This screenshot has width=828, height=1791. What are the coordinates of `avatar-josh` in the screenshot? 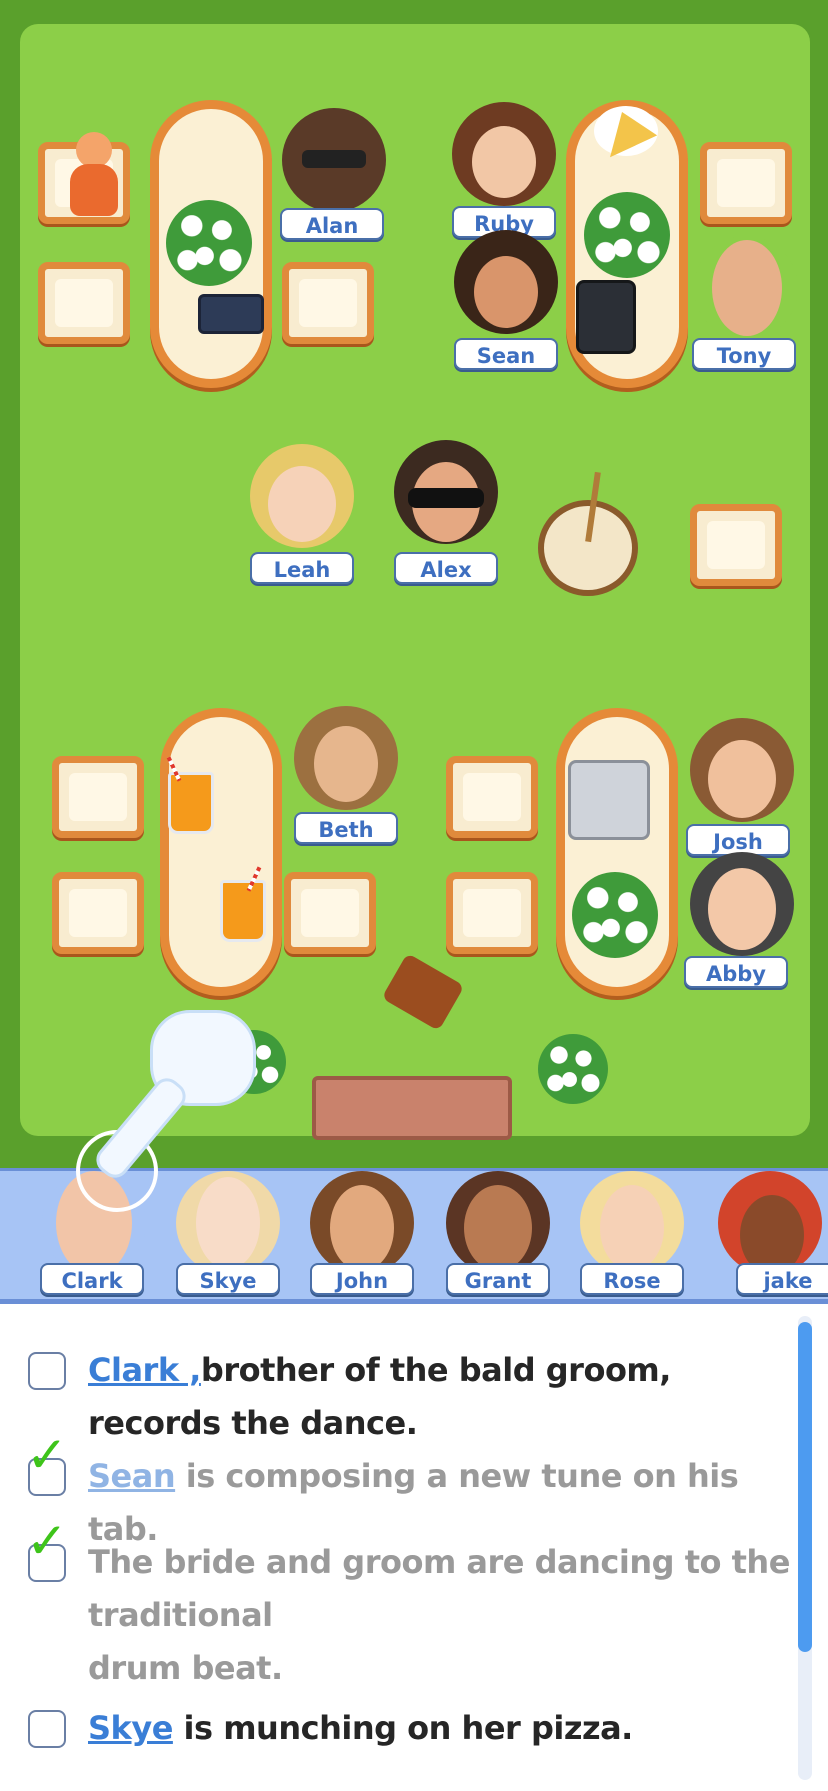 It's located at (742, 770).